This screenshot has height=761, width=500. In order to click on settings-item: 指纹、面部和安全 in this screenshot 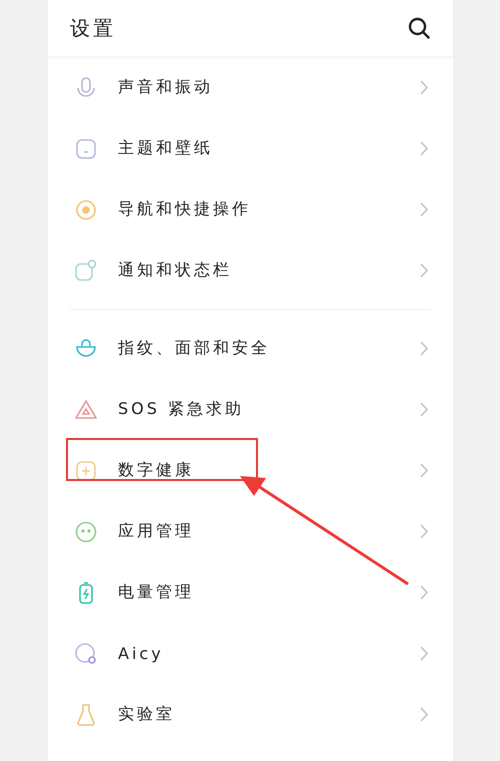, I will do `click(250, 348)`.